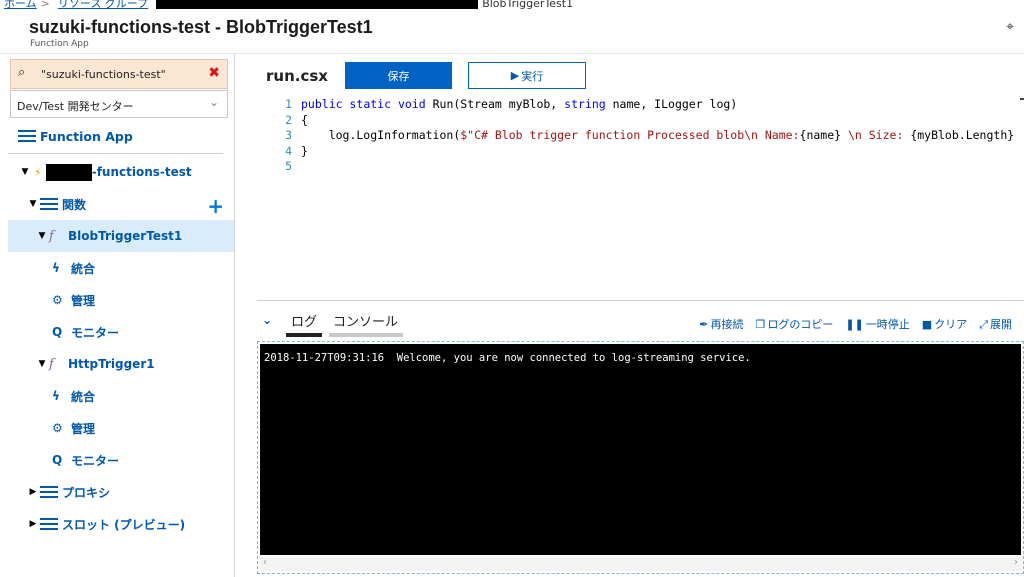  Describe the element at coordinates (265, 562) in the screenshot. I see `scroll-left-icon: ‹` at that location.